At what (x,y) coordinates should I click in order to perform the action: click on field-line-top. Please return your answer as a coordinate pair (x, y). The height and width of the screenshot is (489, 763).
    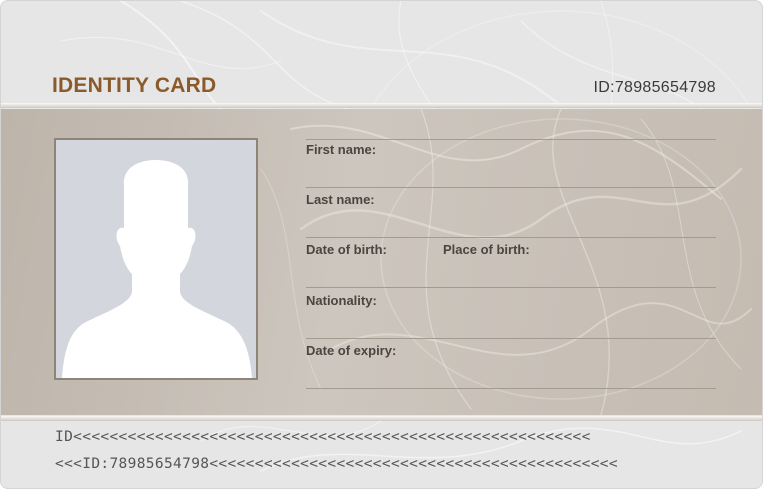
    Looking at the image, I should click on (511, 139).